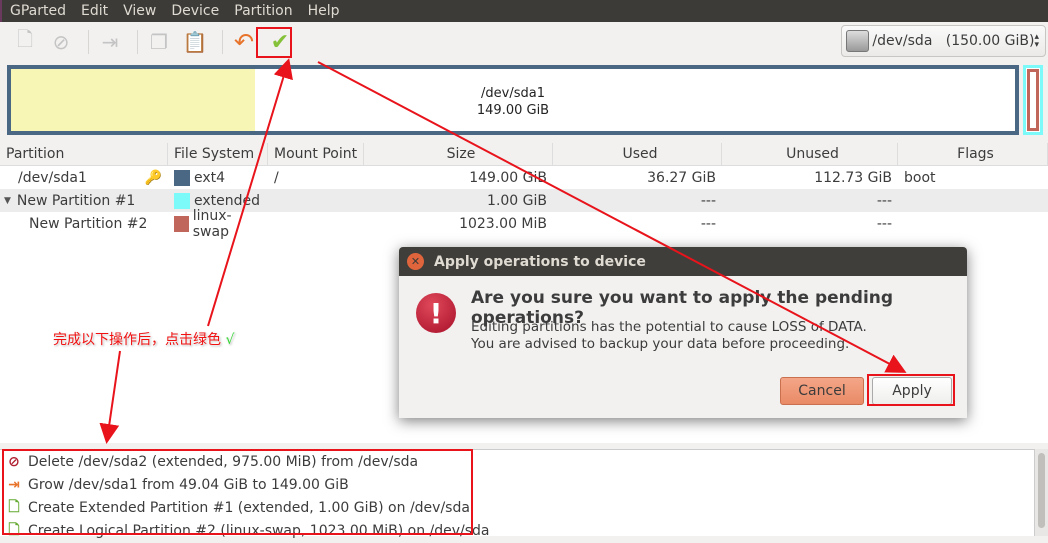 This screenshot has height=543, width=1048. I want to click on undo-icon: ↶, so click(244, 42).